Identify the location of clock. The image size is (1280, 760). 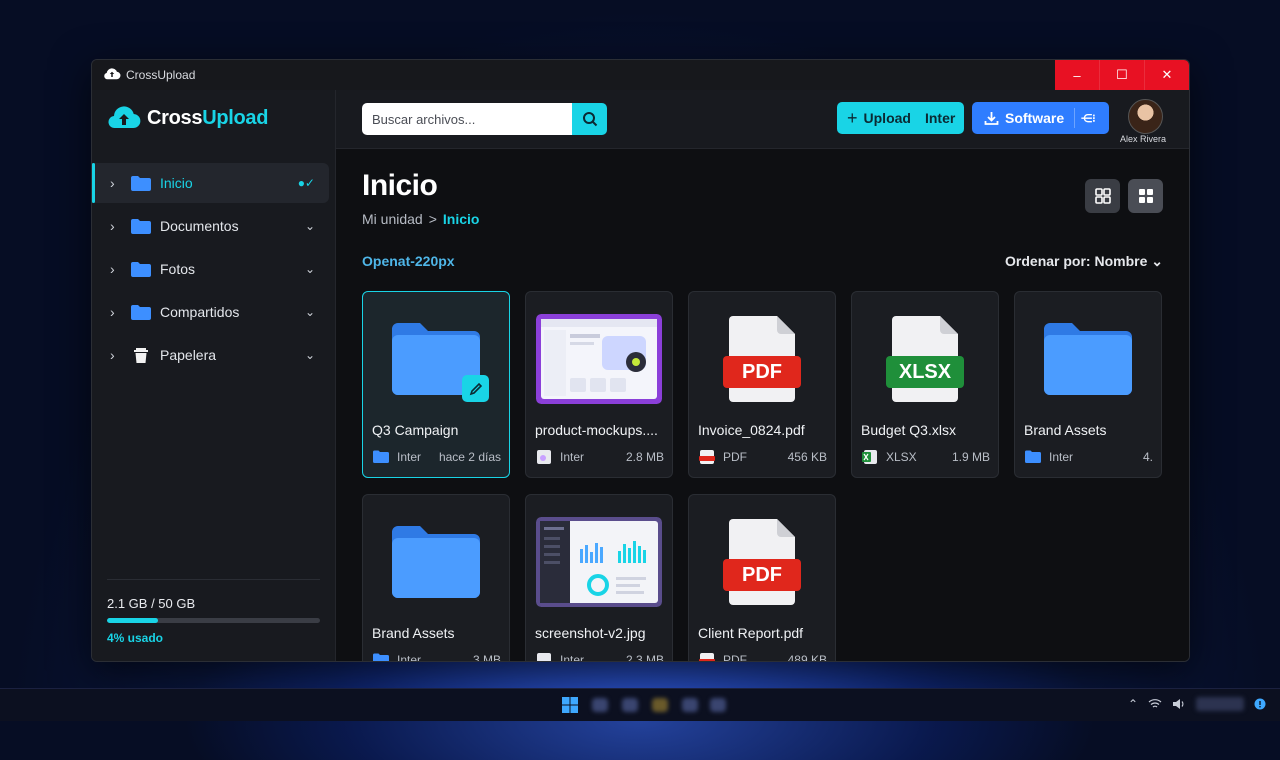
(1220, 704).